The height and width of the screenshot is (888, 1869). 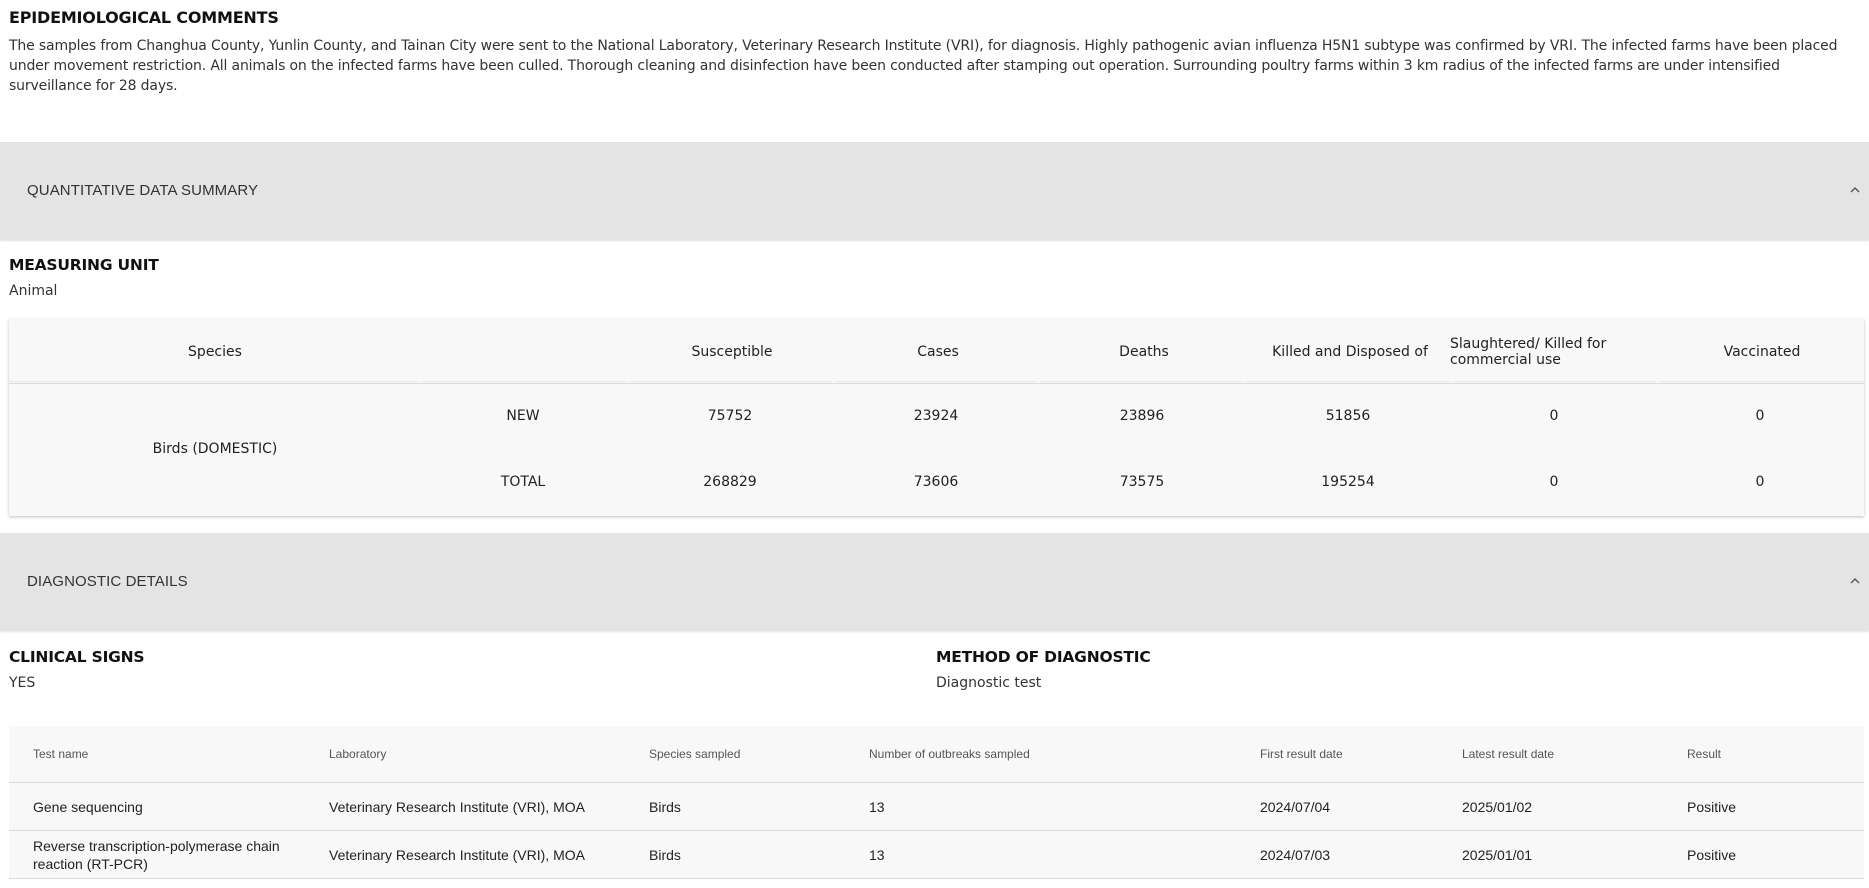 I want to click on measuring-unit-heading: MEASURING UNIT, so click(x=84, y=265).